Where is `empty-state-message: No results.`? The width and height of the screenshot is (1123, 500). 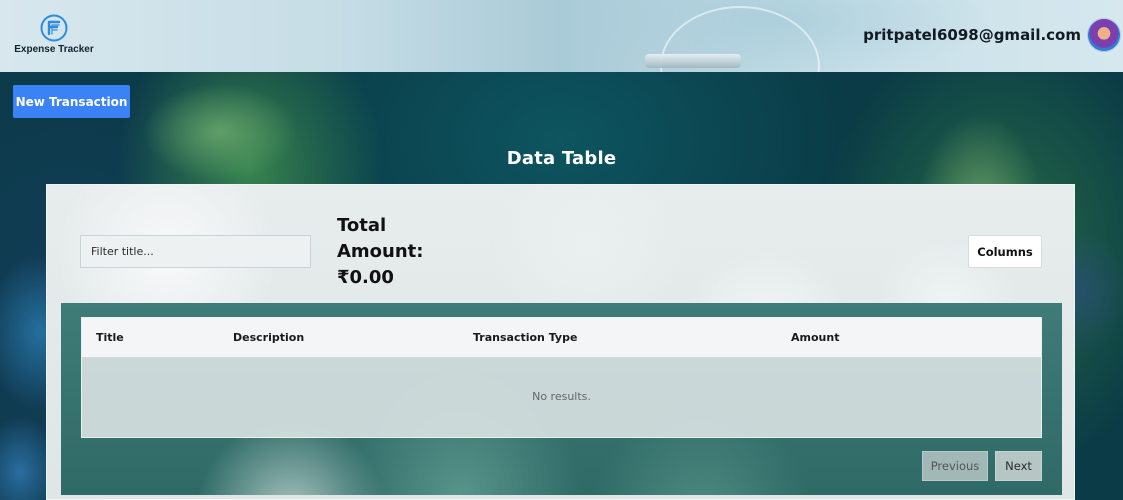
empty-state-message: No results. is located at coordinates (561, 396).